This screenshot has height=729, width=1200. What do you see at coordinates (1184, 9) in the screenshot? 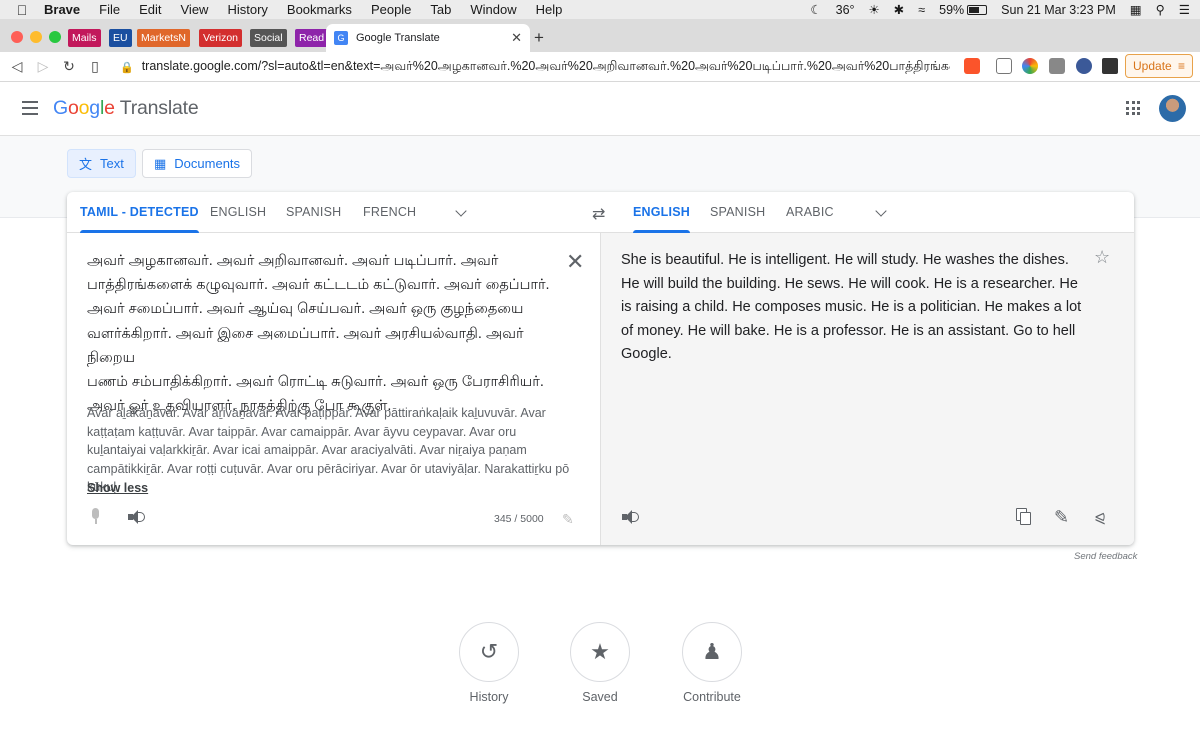
I see `control-center-icon: ☰` at bounding box center [1184, 9].